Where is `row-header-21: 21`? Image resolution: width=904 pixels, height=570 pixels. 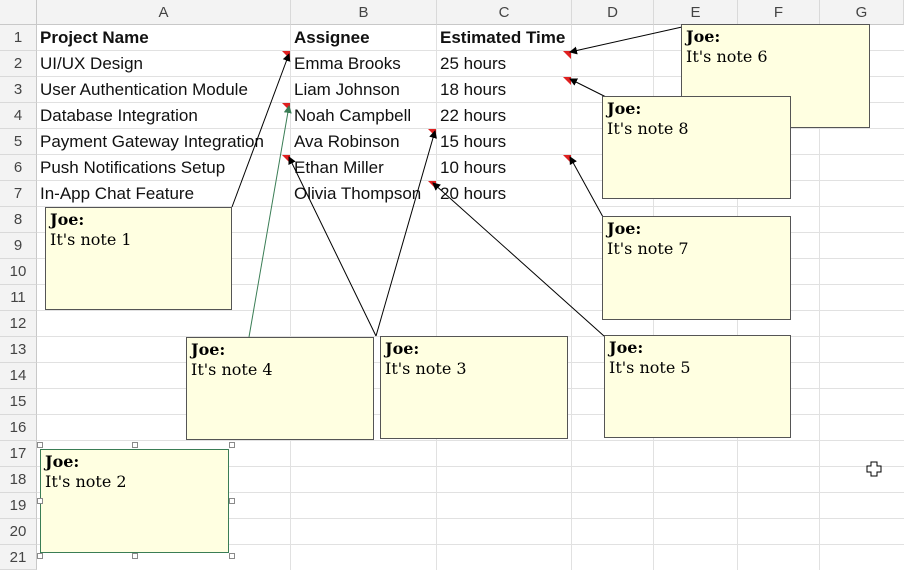
row-header-21: 21 is located at coordinates (18, 557).